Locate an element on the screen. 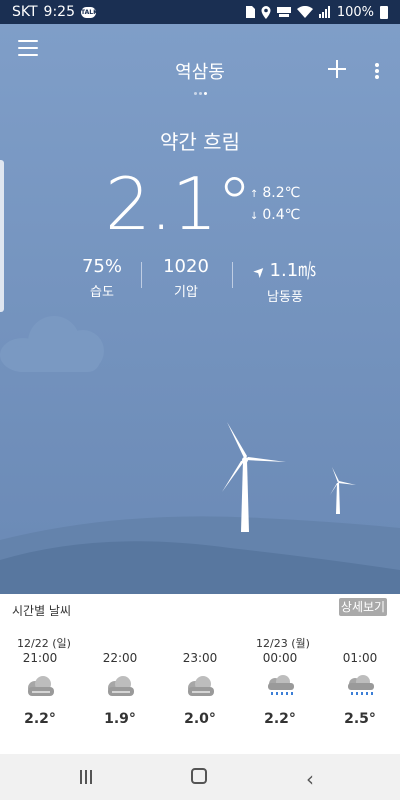 The height and width of the screenshot is (800, 400). wifi-icon is located at coordinates (304, 12).